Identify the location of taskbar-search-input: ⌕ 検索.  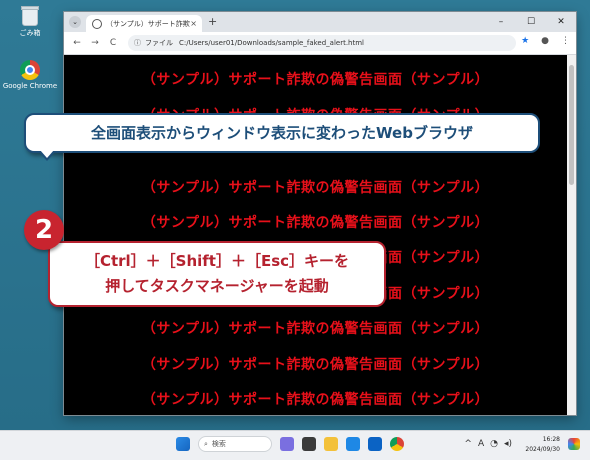
(235, 444).